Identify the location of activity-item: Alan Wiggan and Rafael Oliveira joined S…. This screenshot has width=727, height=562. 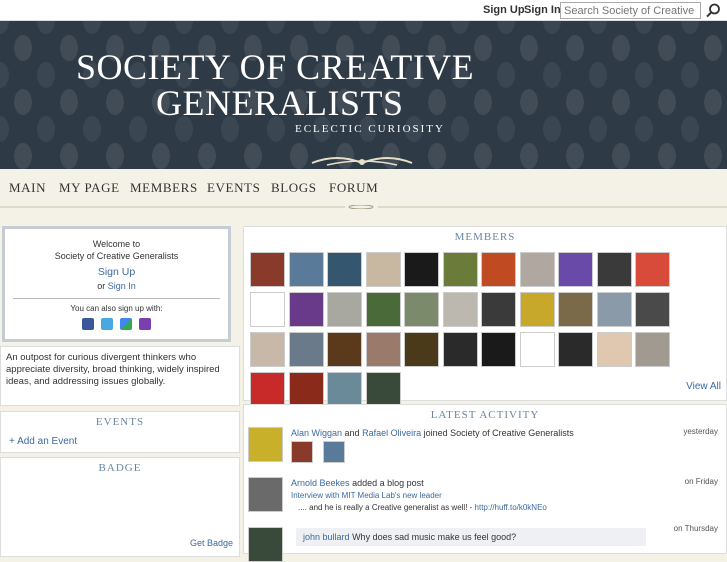
(483, 447).